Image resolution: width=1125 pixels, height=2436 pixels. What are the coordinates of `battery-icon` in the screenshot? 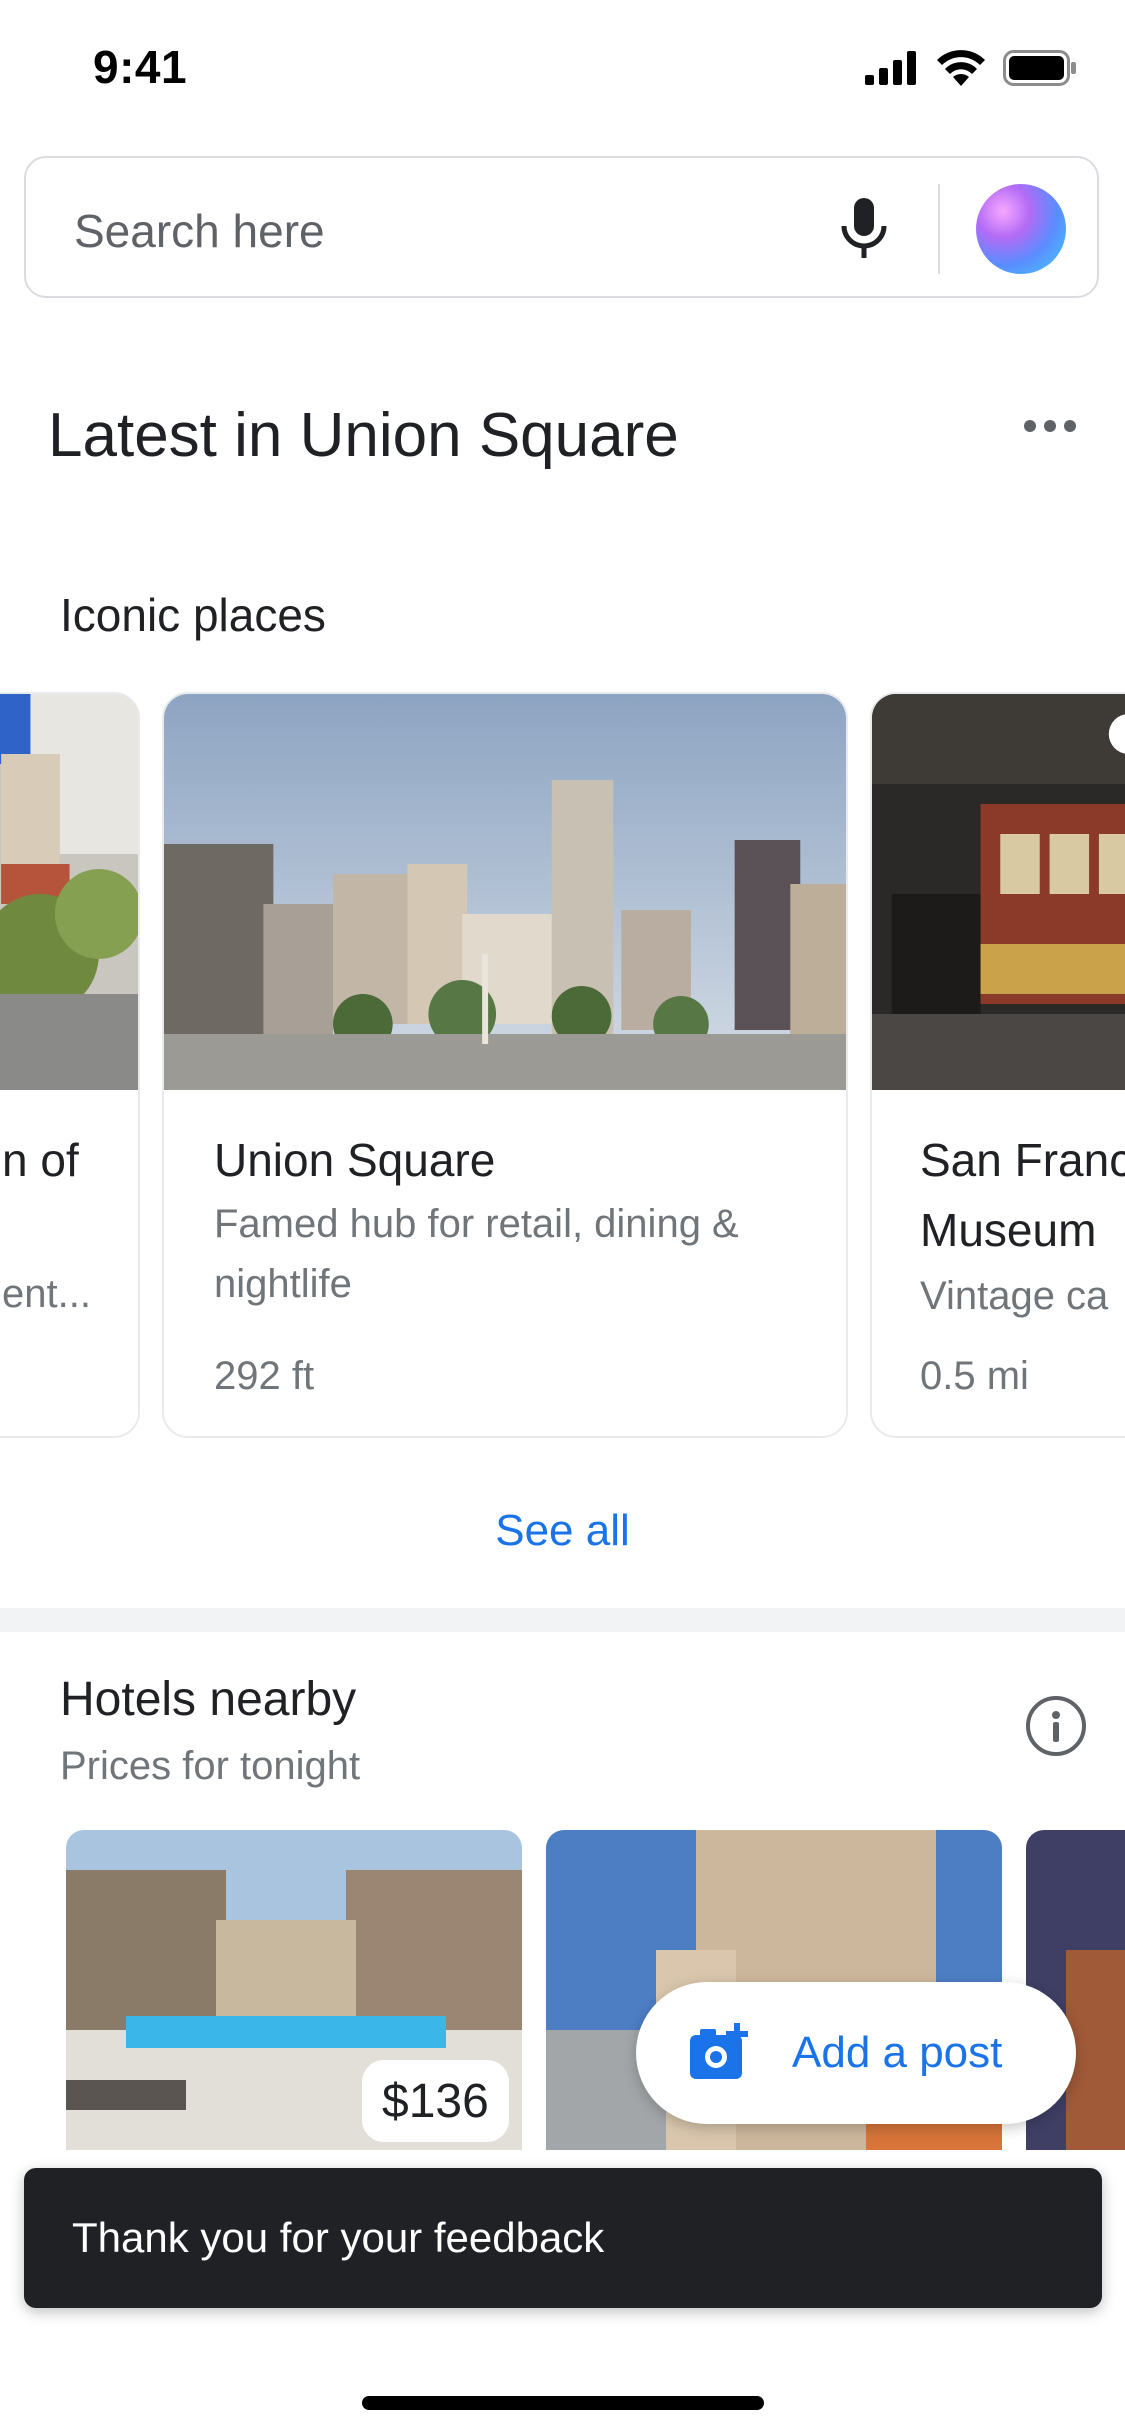 It's located at (1039, 68).